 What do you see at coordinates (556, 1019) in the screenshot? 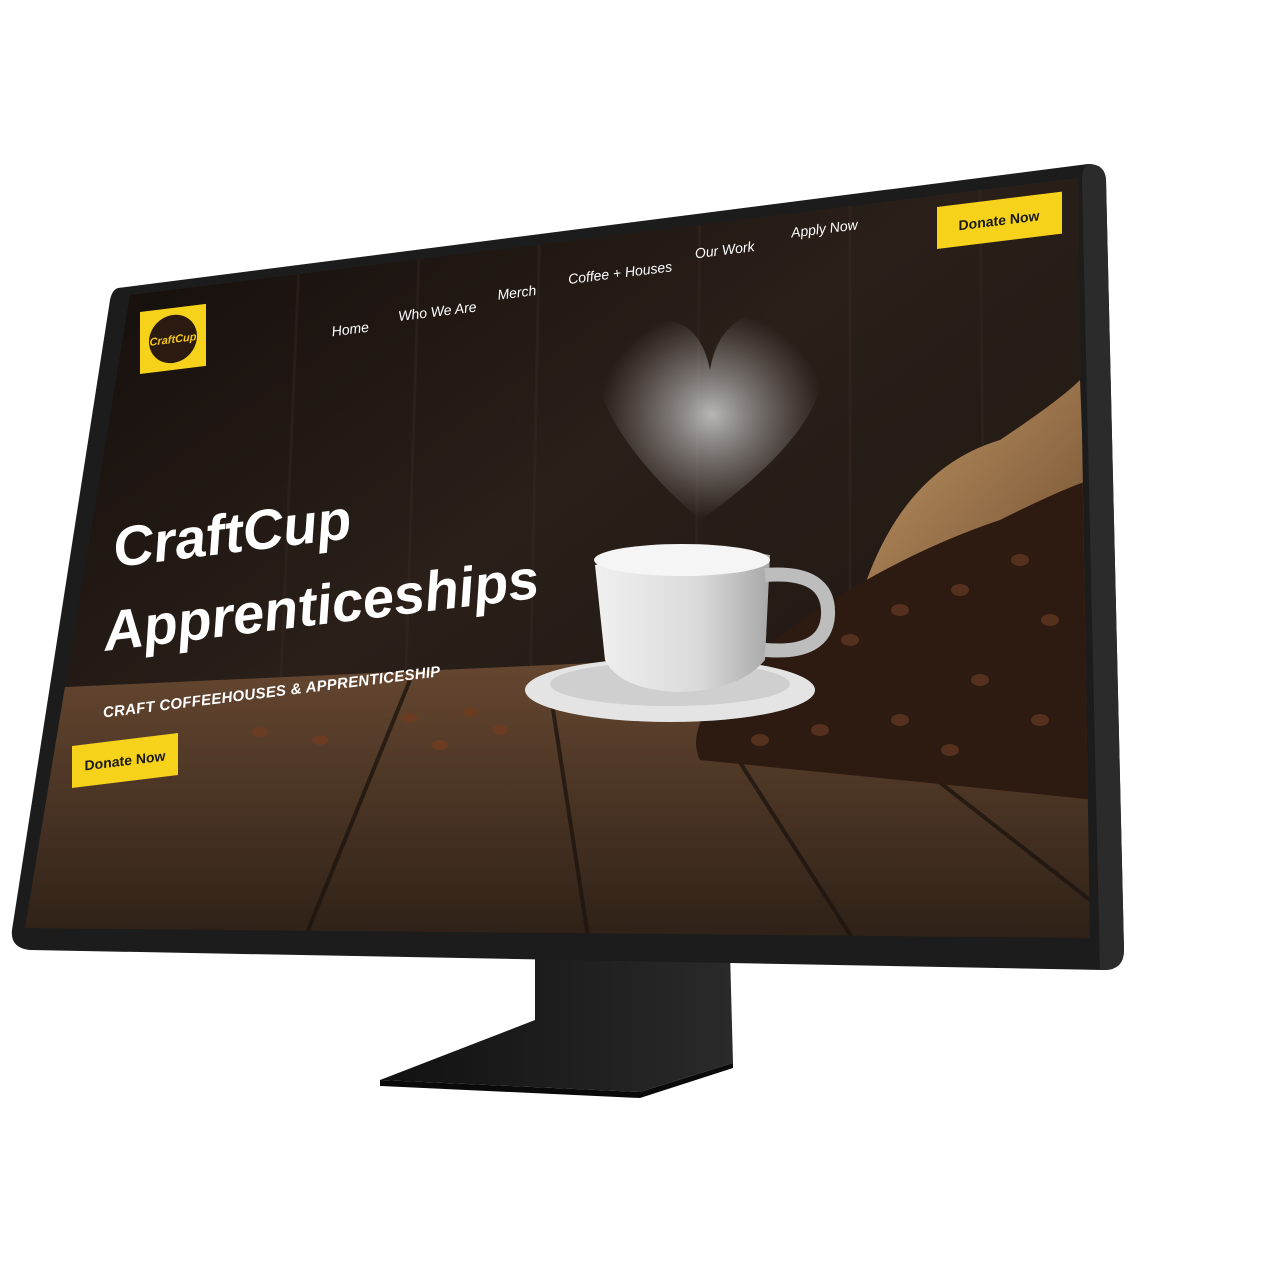
I see `monitor-stand` at bounding box center [556, 1019].